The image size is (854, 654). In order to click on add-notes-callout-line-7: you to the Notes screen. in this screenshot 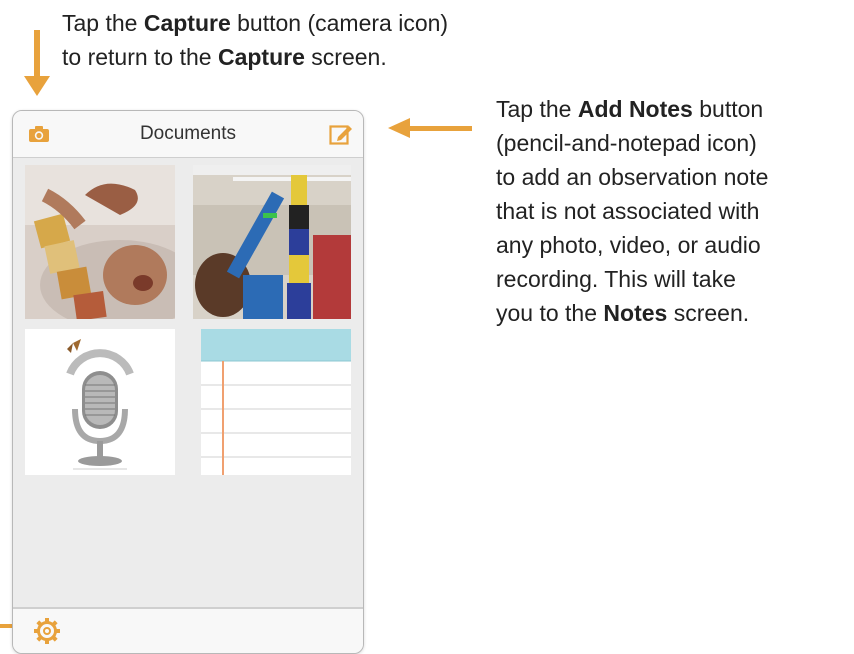, I will do `click(623, 313)`.